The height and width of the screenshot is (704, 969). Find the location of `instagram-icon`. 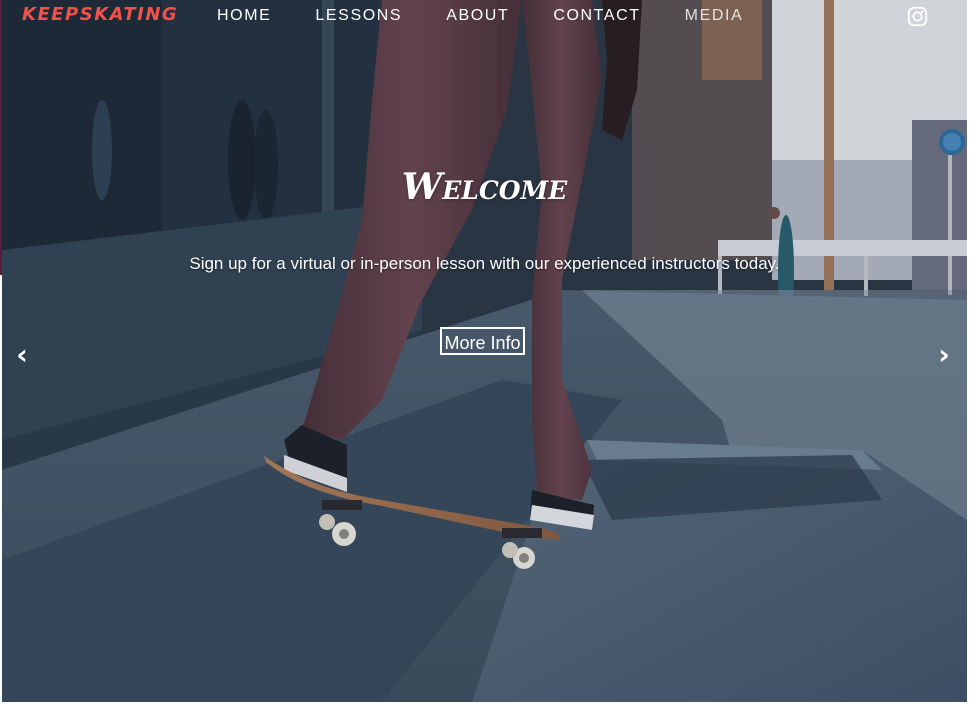

instagram-icon is located at coordinates (917, 16).